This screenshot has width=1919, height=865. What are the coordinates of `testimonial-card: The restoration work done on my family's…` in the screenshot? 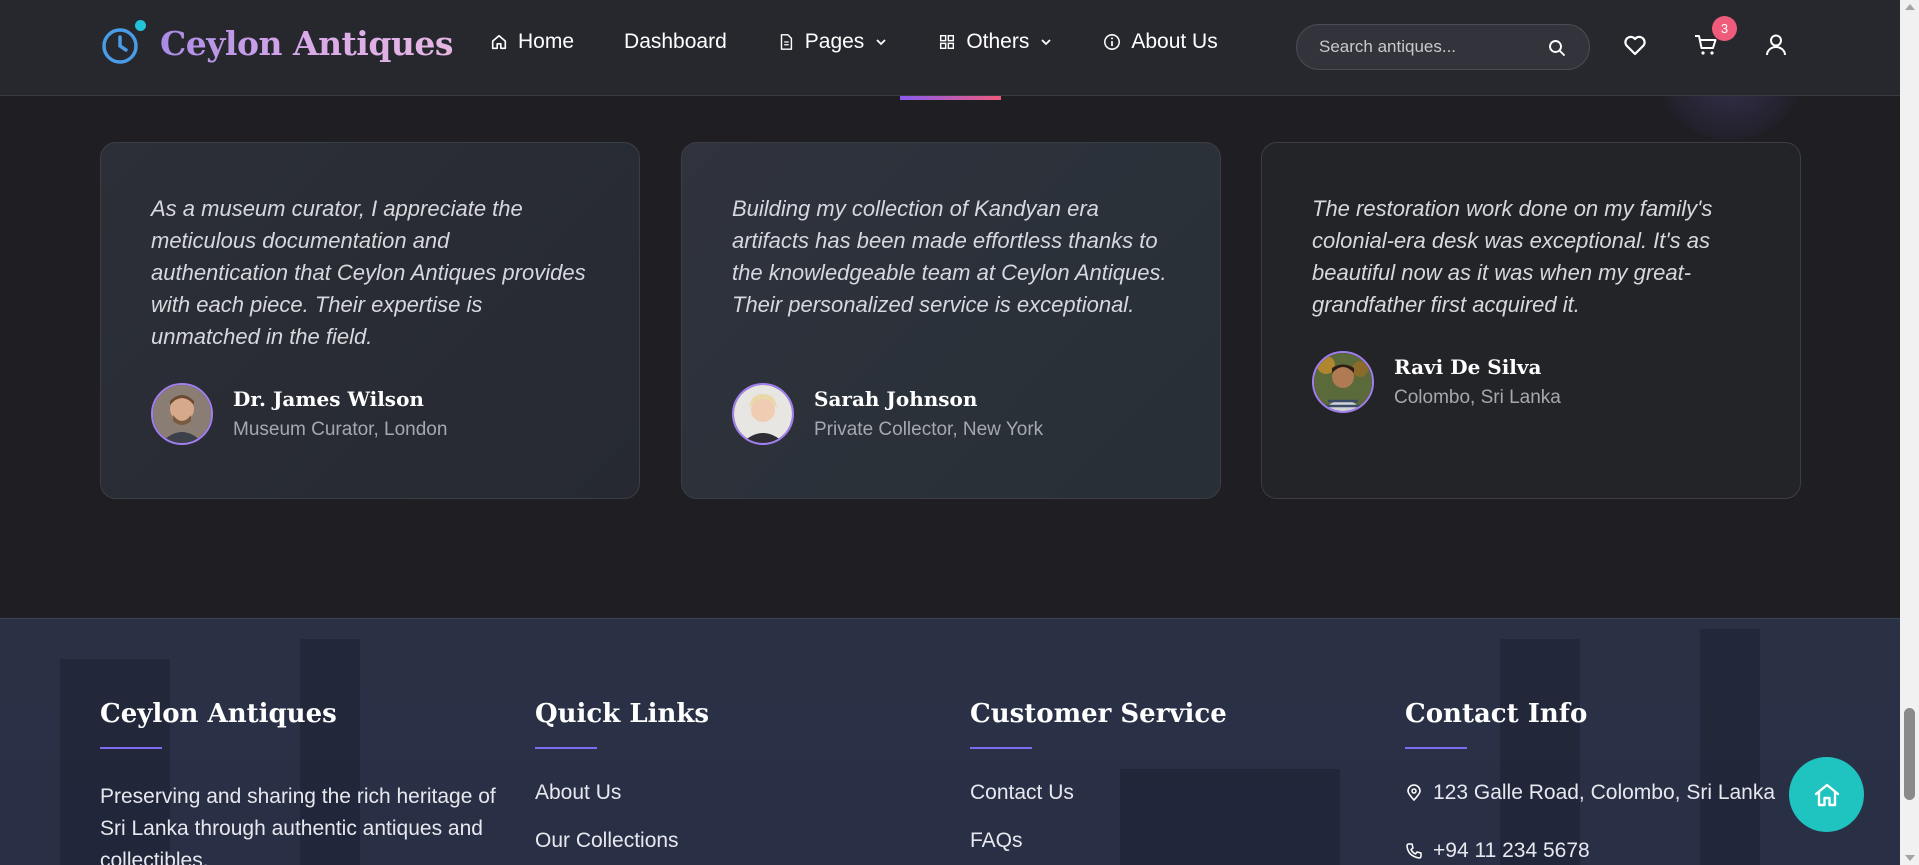 It's located at (1531, 320).